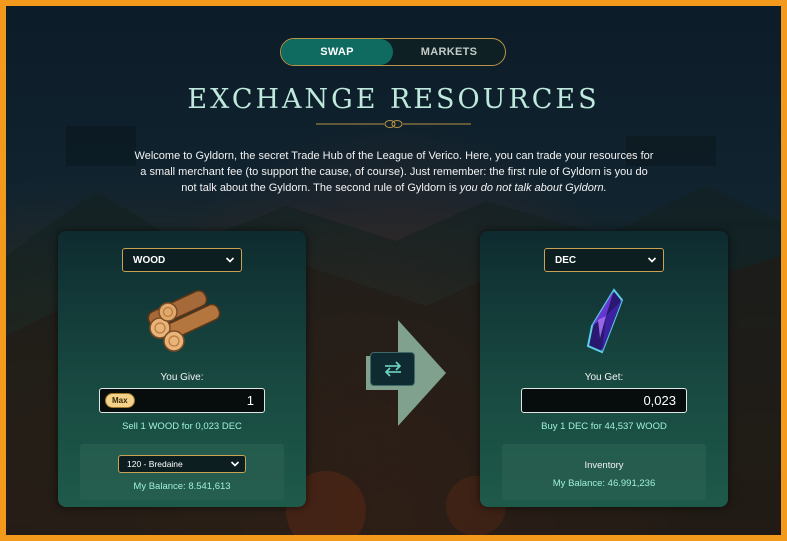 The height and width of the screenshot is (541, 787). I want to click on you-give-label: You Give:, so click(182, 377).